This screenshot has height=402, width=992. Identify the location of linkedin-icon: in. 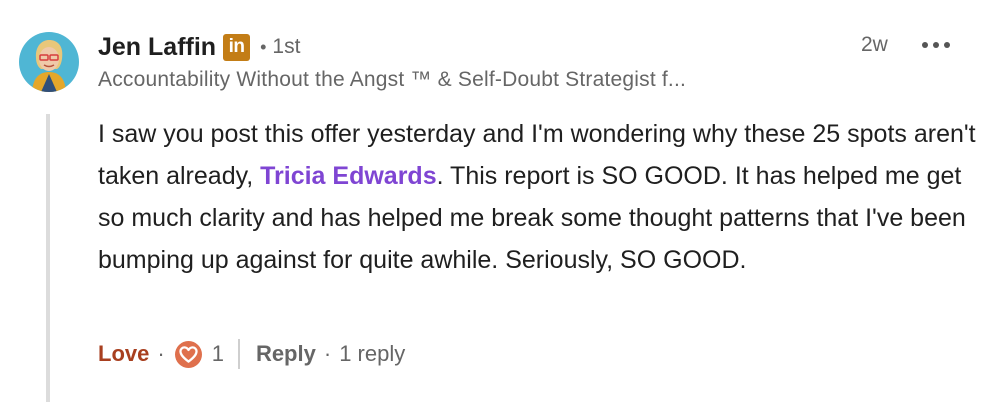
(237, 47).